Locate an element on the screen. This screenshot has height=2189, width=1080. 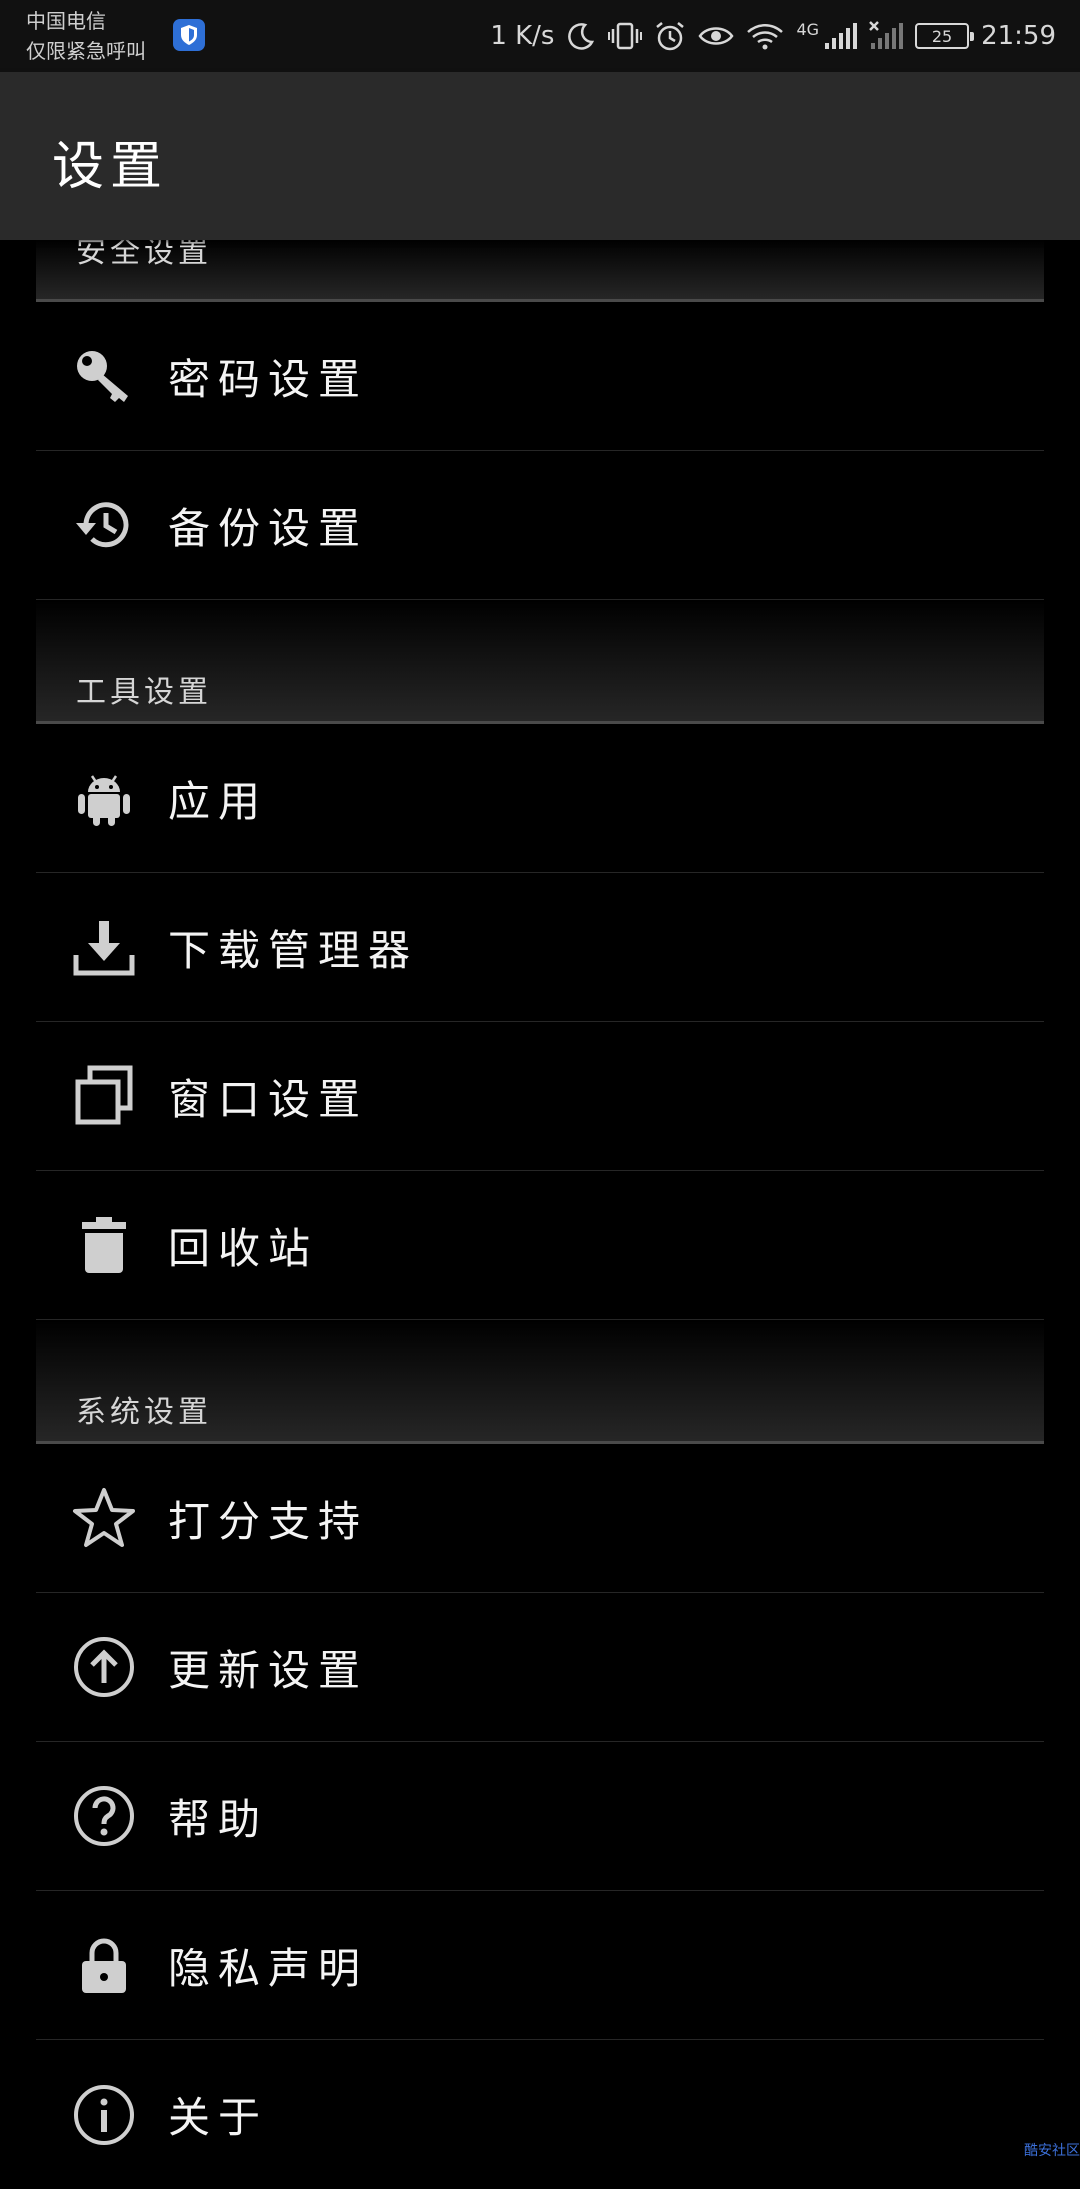
download-icon is located at coordinates (104, 947).